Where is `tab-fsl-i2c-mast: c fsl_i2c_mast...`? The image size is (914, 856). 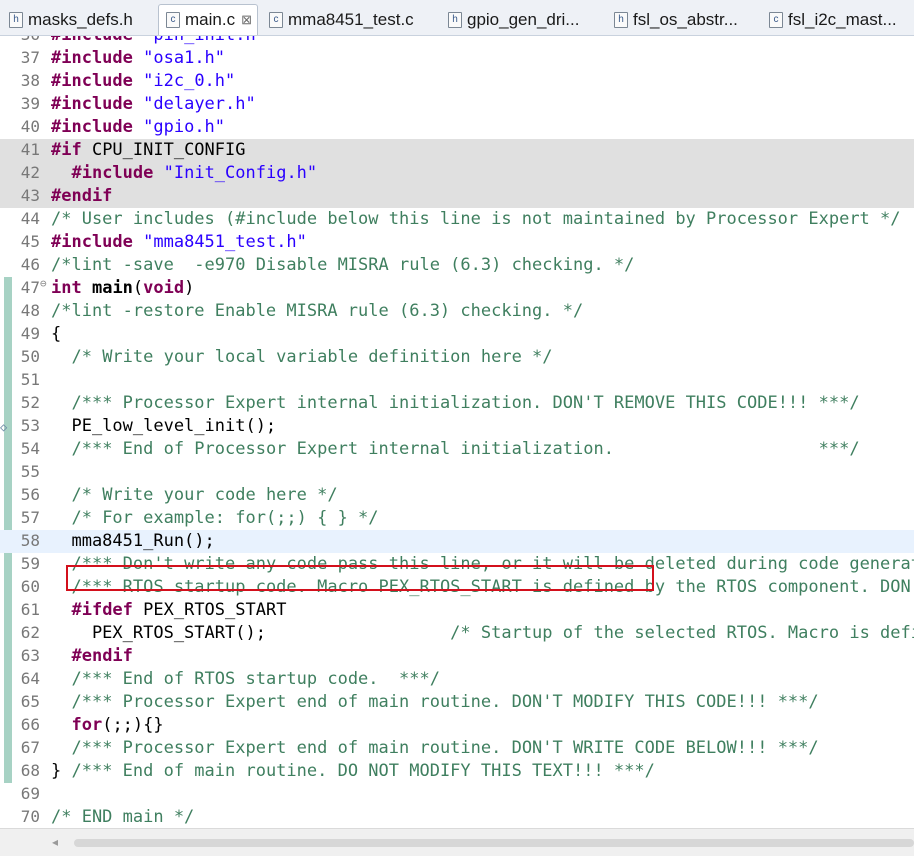 tab-fsl-i2c-mast: c fsl_i2c_mast... is located at coordinates (838, 19).